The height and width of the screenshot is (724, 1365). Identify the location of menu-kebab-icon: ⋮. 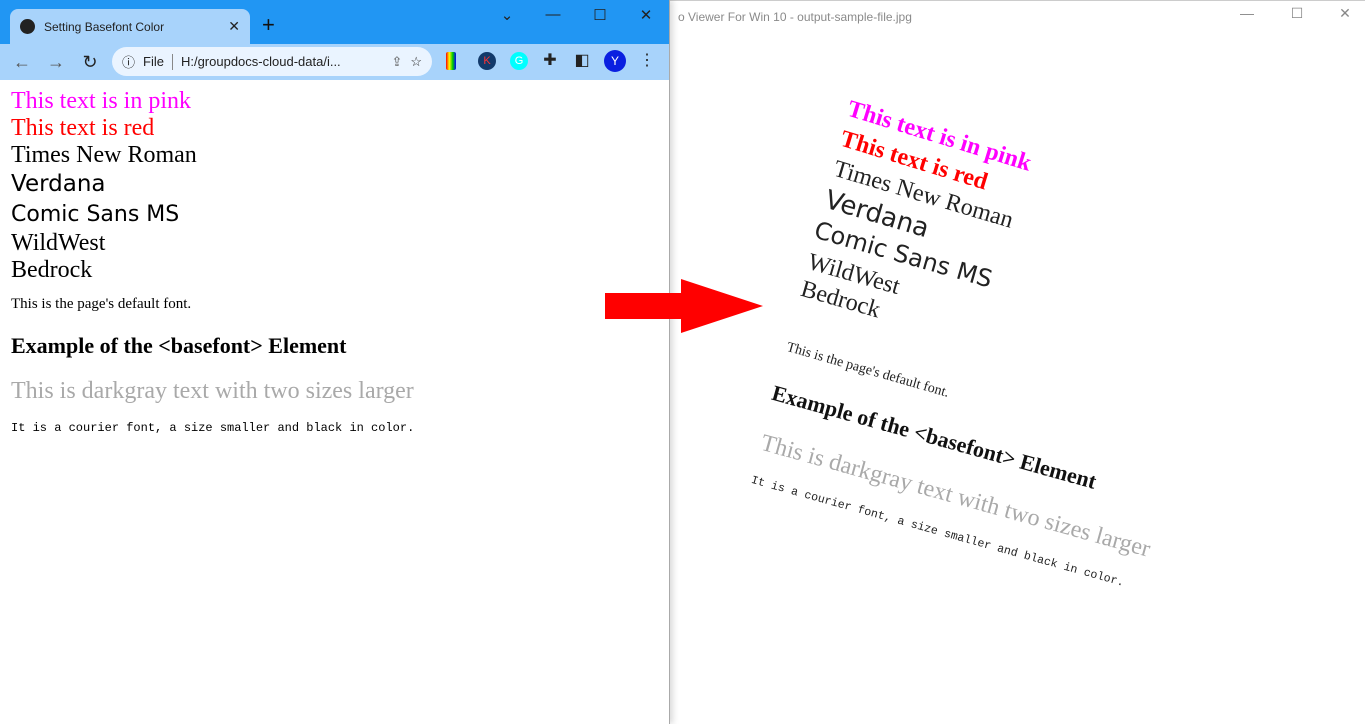
(647, 61).